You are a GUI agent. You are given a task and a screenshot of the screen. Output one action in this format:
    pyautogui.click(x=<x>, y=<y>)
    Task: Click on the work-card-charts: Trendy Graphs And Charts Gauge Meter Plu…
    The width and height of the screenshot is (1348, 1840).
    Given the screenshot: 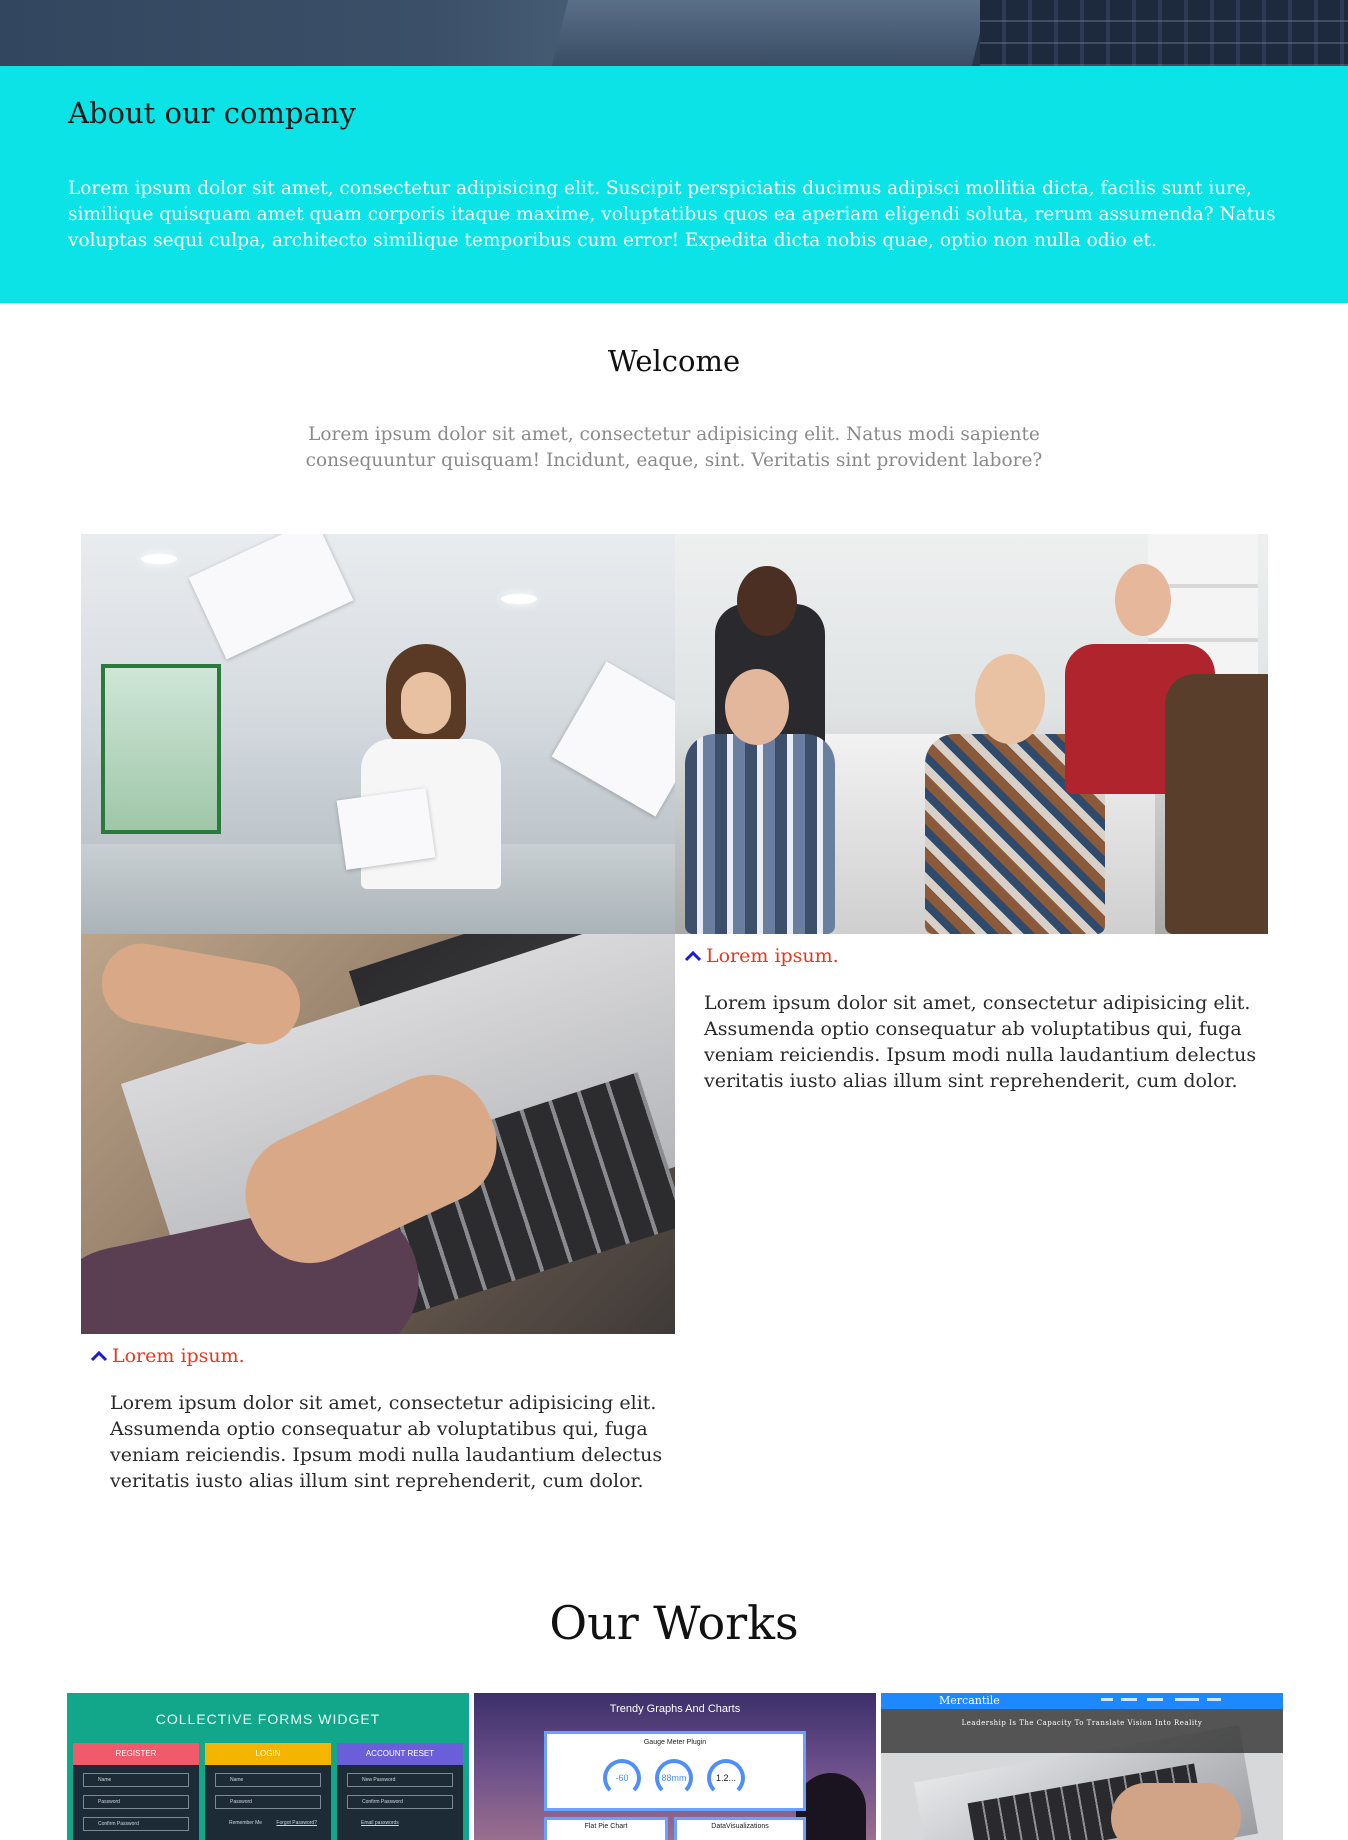 What is the action you would take?
    pyautogui.click(x=675, y=1766)
    